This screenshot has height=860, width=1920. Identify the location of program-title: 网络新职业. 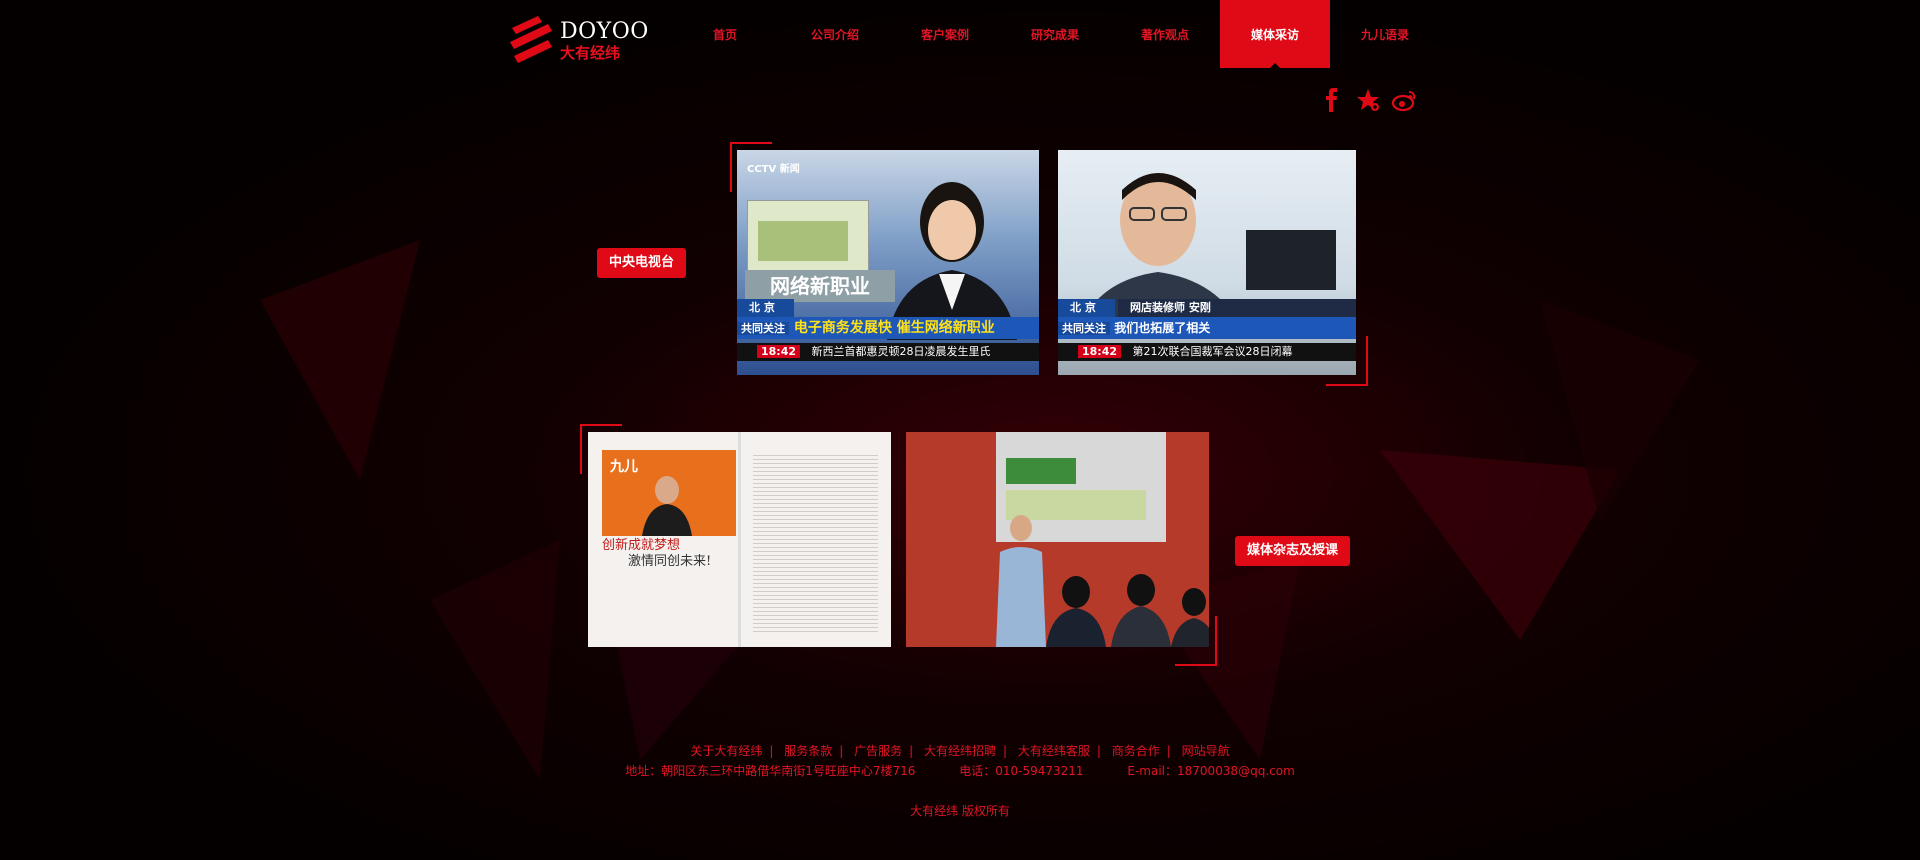
(820, 286).